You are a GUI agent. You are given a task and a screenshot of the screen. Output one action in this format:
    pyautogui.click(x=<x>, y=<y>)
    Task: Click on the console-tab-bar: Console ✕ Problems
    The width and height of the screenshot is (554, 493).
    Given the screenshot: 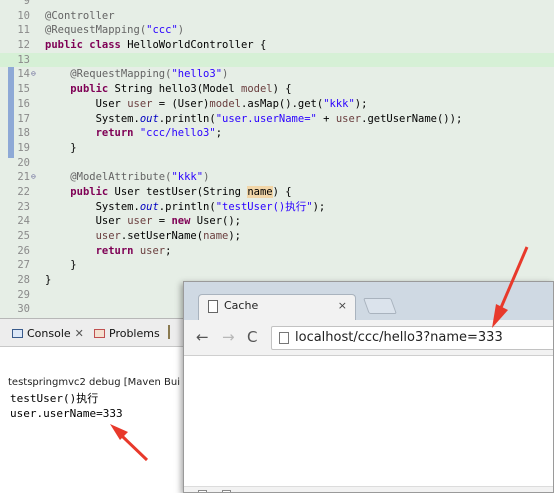 What is the action you would take?
    pyautogui.click(x=100, y=333)
    